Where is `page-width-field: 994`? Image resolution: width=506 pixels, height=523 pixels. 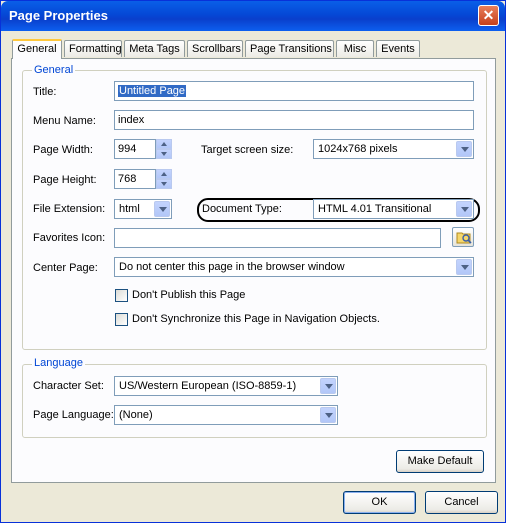 page-width-field: 994 is located at coordinates (135, 149).